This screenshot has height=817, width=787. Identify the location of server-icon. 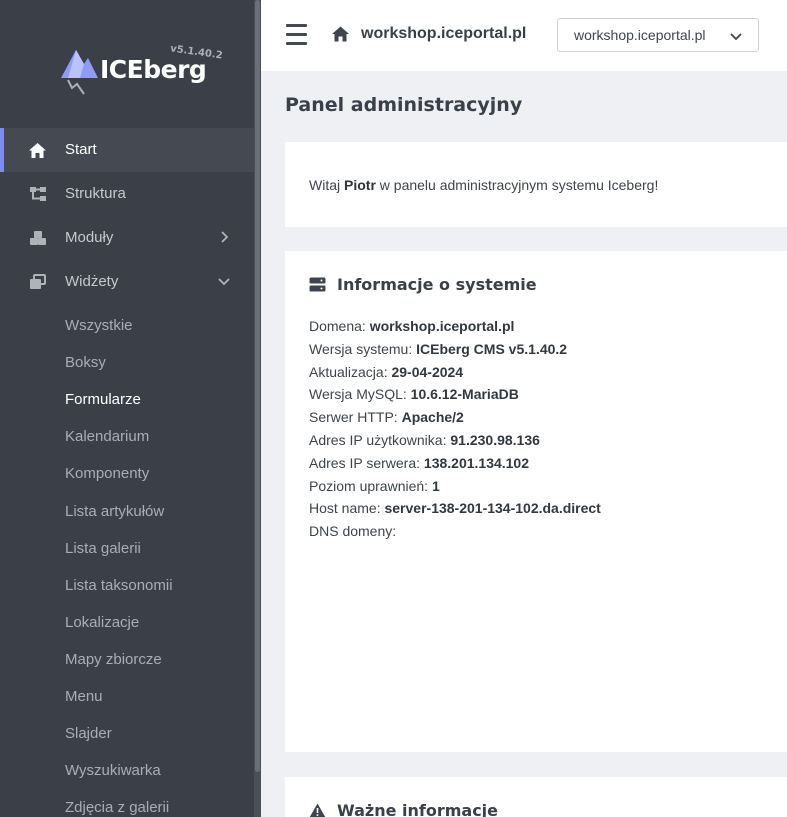
(317, 284).